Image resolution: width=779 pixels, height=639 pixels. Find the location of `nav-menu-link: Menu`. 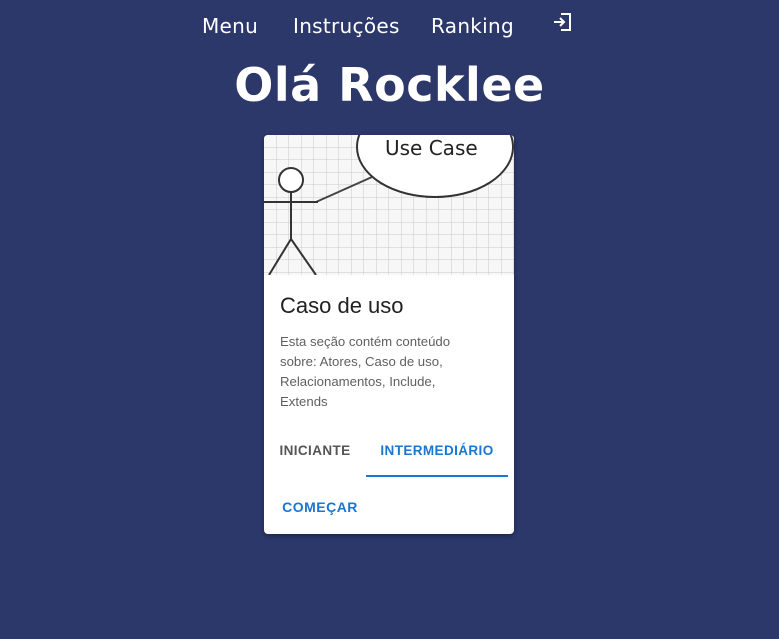

nav-menu-link: Menu is located at coordinates (230, 26).